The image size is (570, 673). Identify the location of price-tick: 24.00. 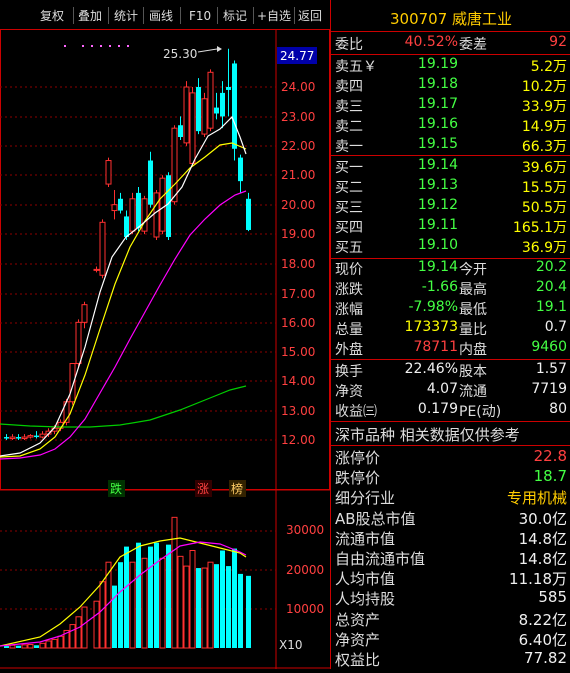
(298, 87).